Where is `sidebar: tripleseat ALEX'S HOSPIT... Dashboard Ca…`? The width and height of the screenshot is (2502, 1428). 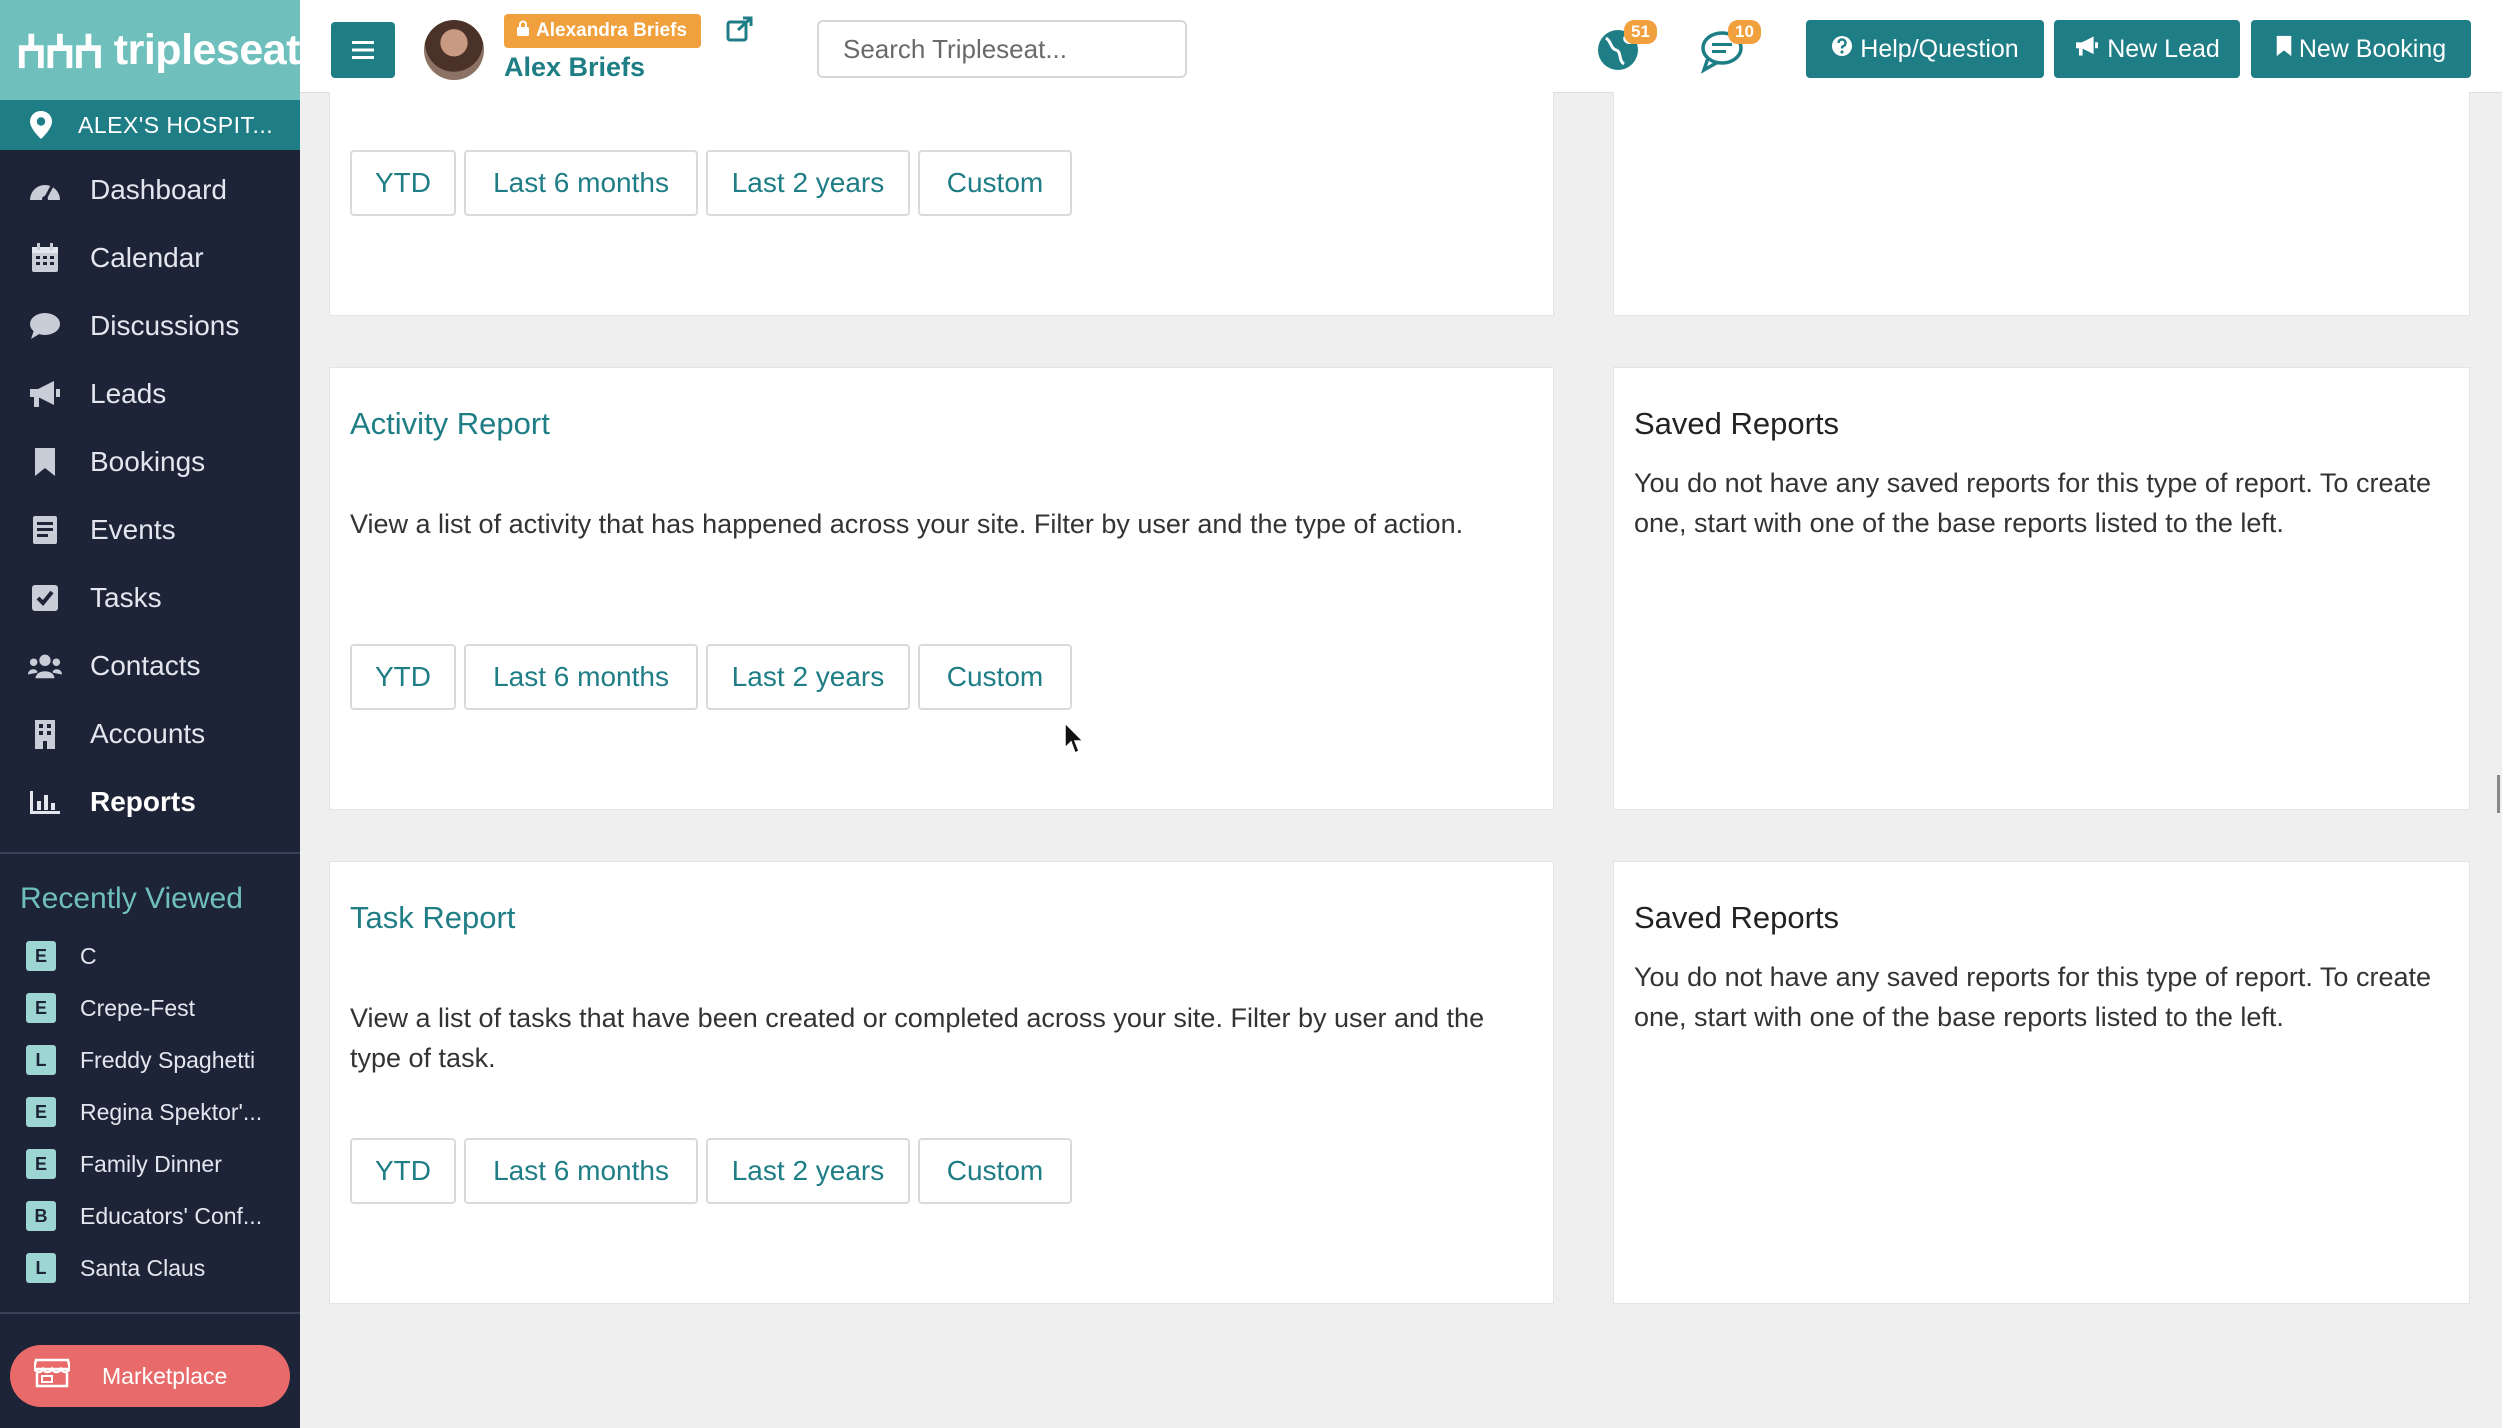 sidebar: tripleseat ALEX'S HOSPIT... Dashboard Ca… is located at coordinates (150, 714).